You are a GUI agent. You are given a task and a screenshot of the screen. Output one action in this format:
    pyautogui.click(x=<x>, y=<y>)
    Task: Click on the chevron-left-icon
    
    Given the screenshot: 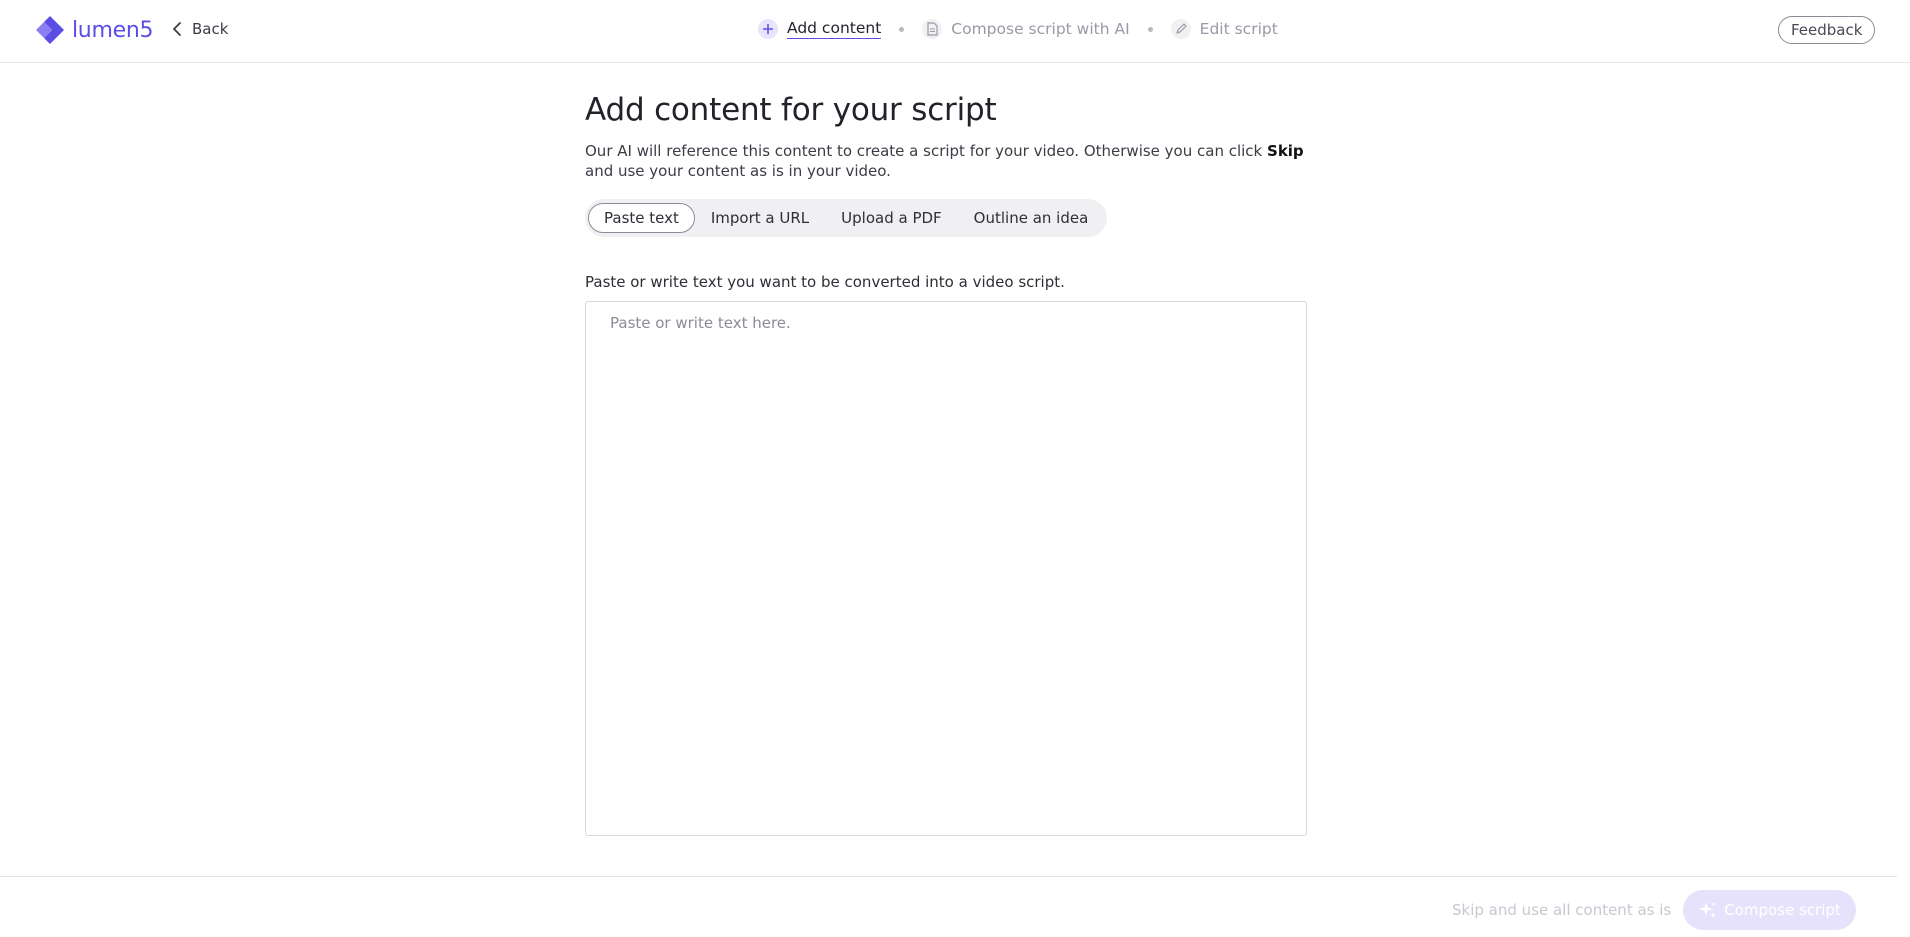 What is the action you would take?
    pyautogui.click(x=177, y=29)
    